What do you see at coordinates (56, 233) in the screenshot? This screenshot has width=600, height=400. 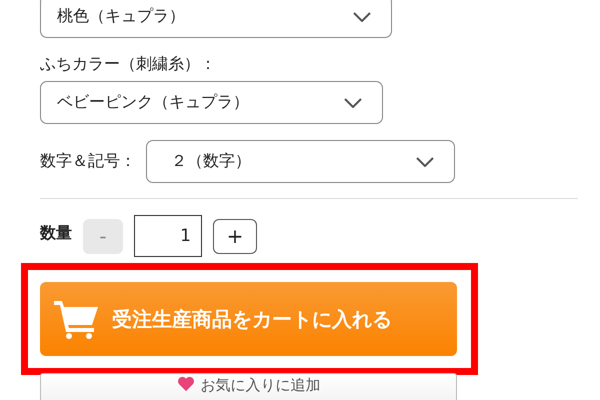 I see `quantity-label: 数量` at bounding box center [56, 233].